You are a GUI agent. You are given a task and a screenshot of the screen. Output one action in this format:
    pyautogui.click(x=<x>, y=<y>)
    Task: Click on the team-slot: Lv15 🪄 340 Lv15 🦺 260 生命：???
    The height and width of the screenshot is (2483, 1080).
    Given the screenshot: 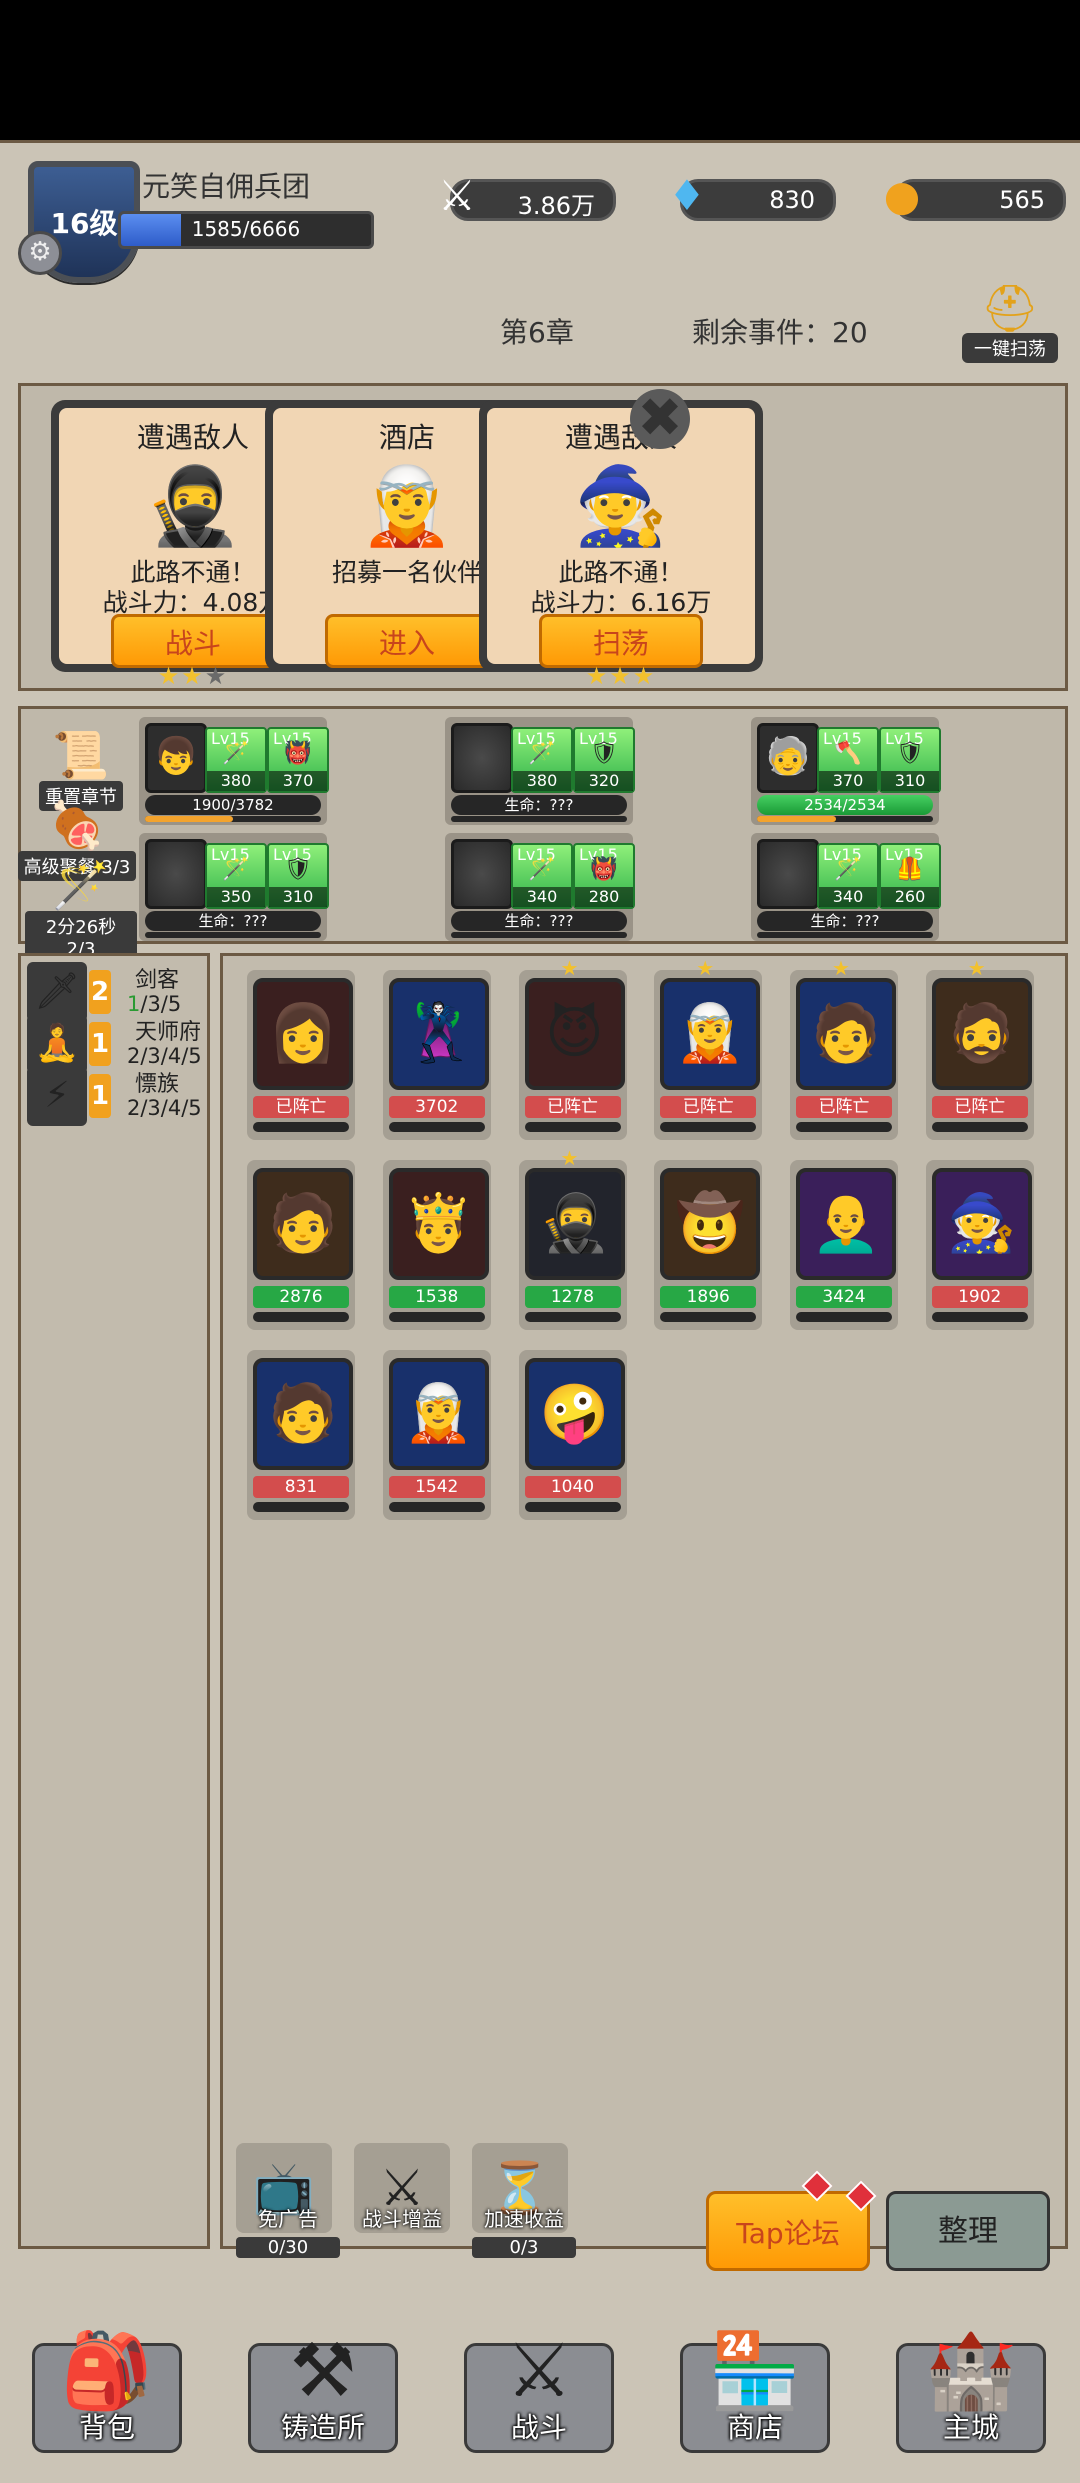 What is the action you would take?
    pyautogui.click(x=846, y=887)
    